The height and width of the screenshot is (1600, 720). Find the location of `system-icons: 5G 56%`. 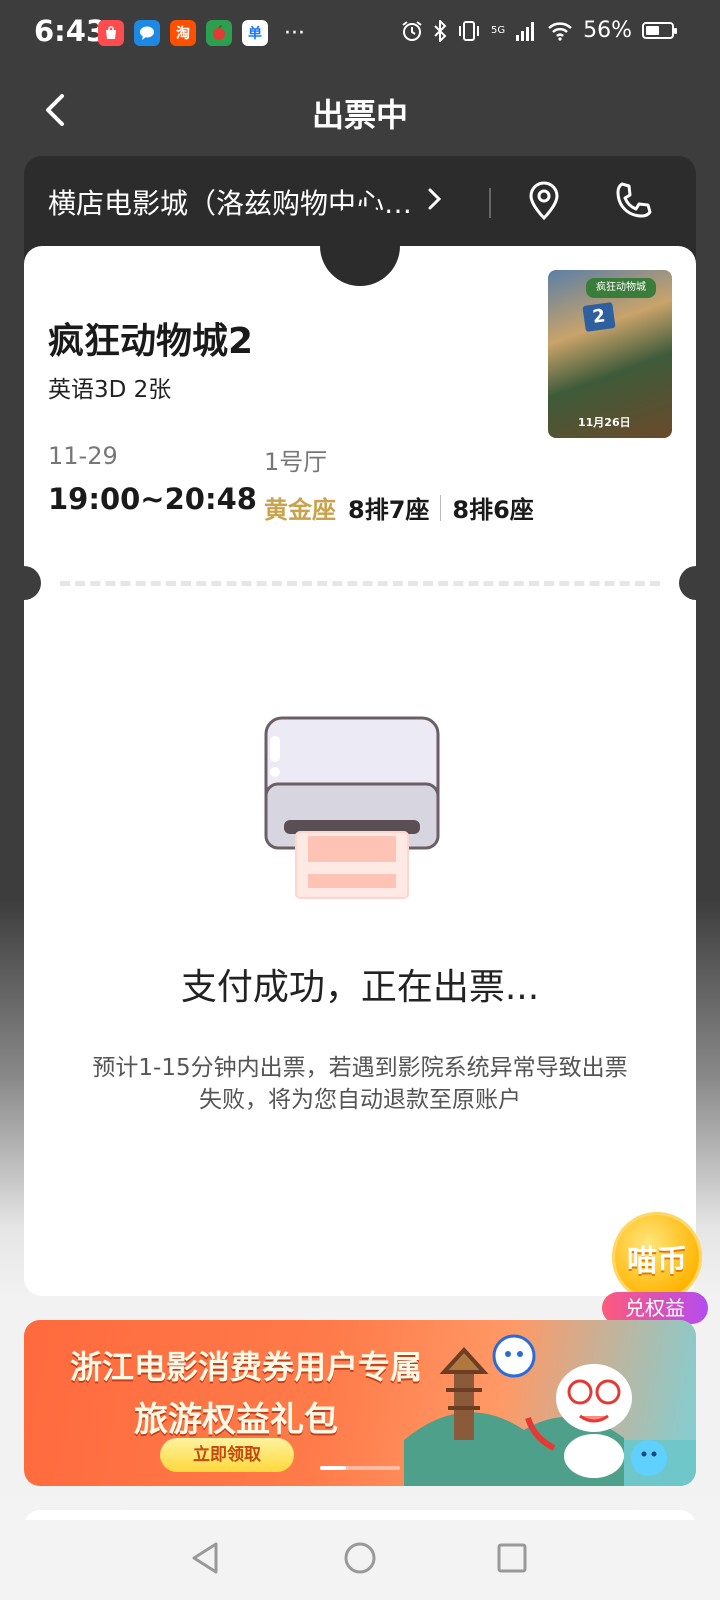

system-icons: 5G 56% is located at coordinates (539, 30).